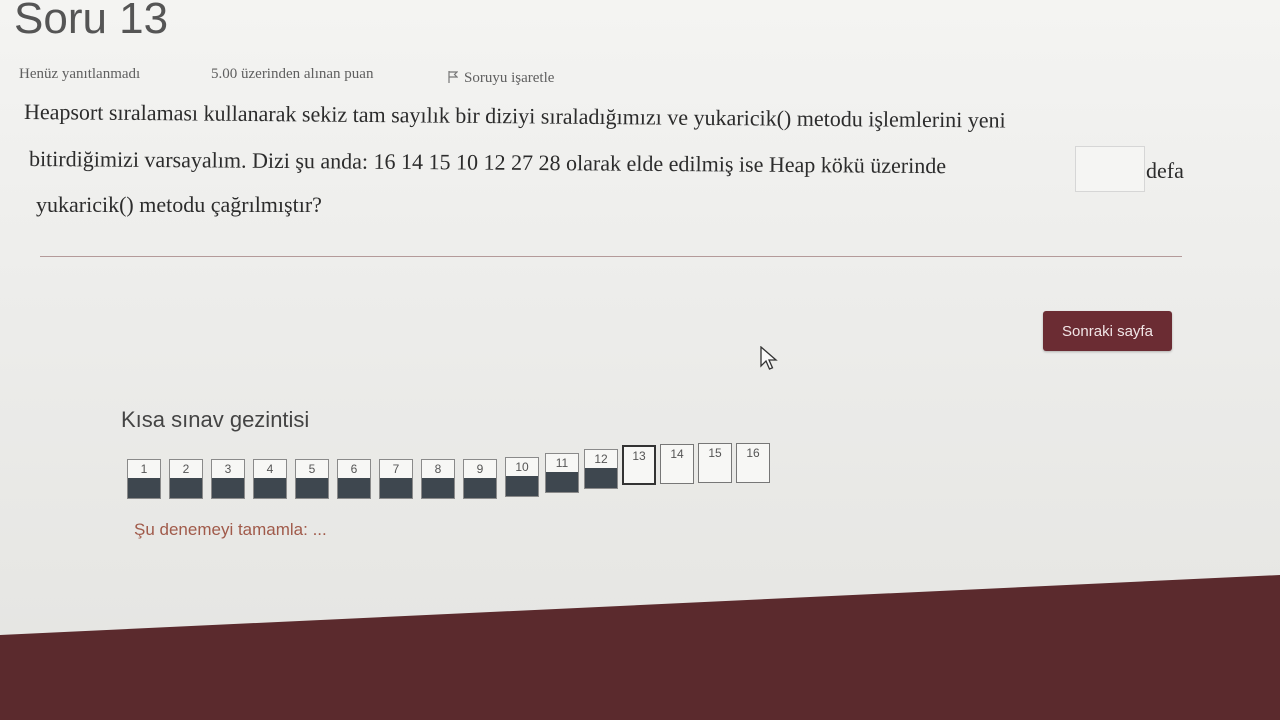 This screenshot has height=720, width=1280. I want to click on quiz-nav-button-label: 6, so click(354, 469).